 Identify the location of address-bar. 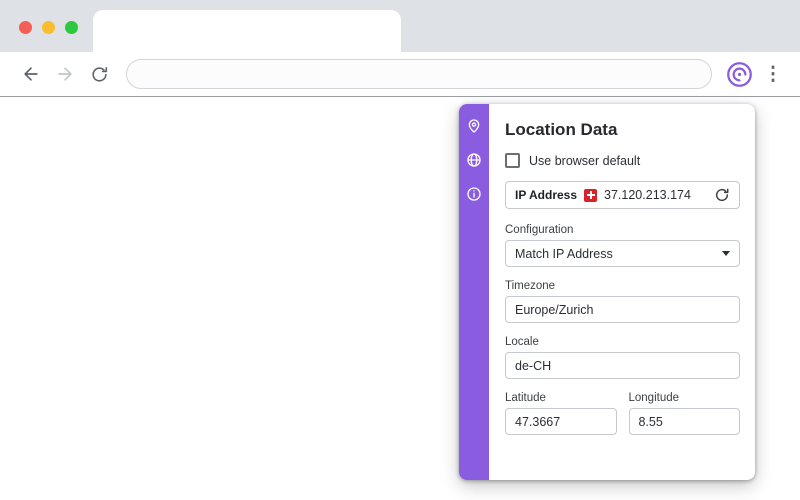
(419, 74).